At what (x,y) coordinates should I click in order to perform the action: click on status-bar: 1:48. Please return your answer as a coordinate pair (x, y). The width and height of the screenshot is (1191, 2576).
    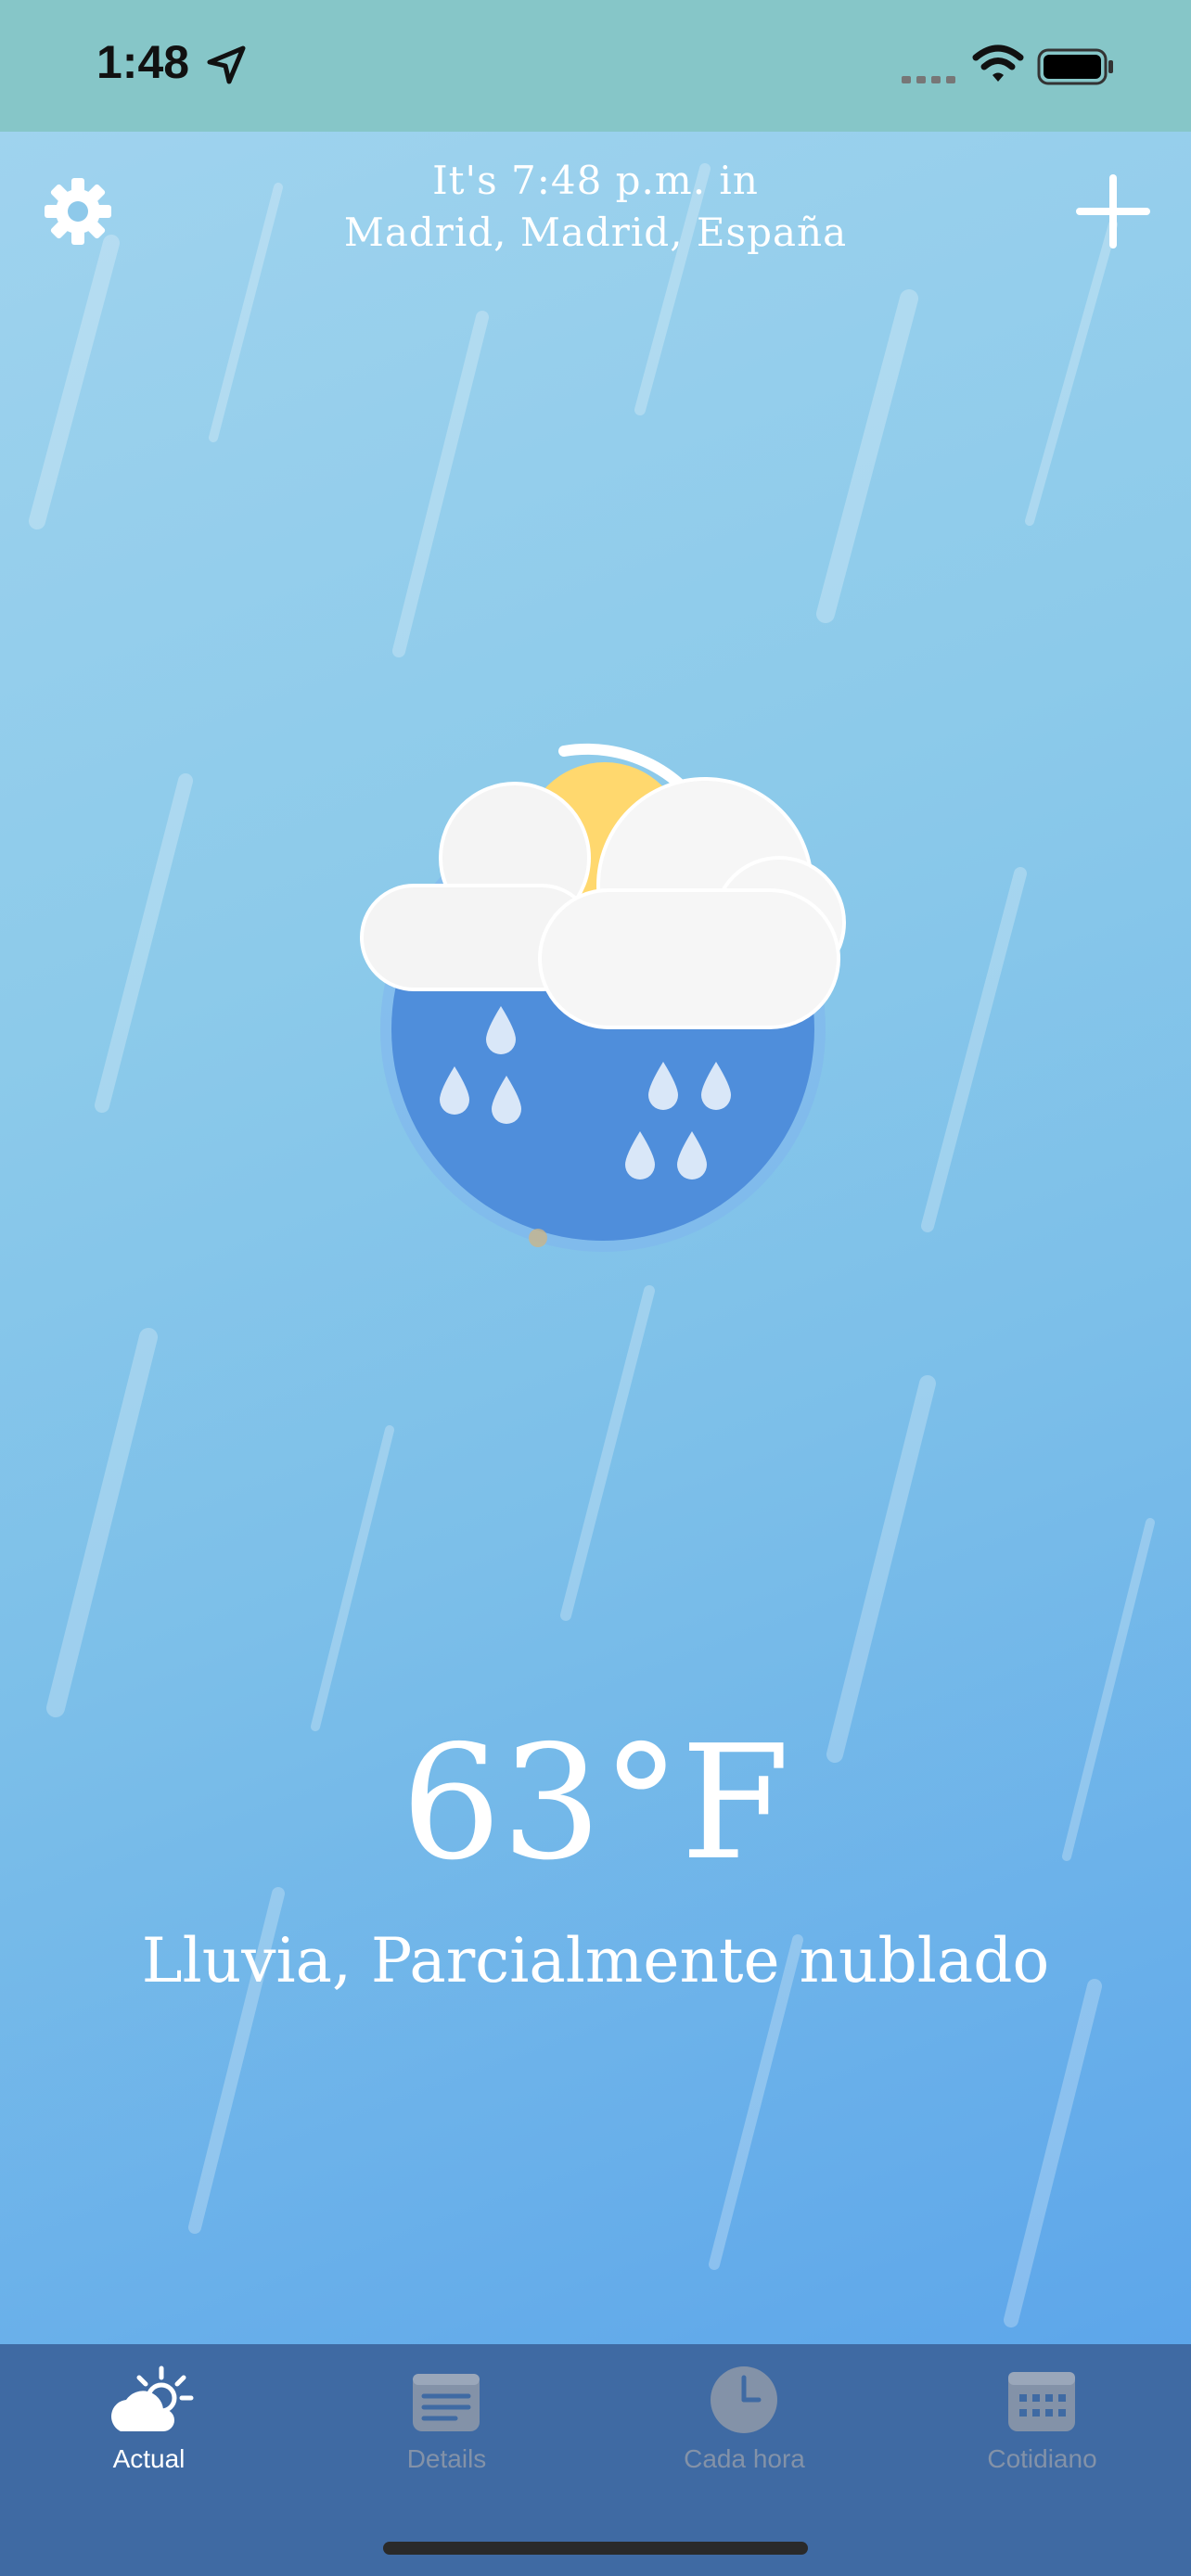
    Looking at the image, I should click on (595, 66).